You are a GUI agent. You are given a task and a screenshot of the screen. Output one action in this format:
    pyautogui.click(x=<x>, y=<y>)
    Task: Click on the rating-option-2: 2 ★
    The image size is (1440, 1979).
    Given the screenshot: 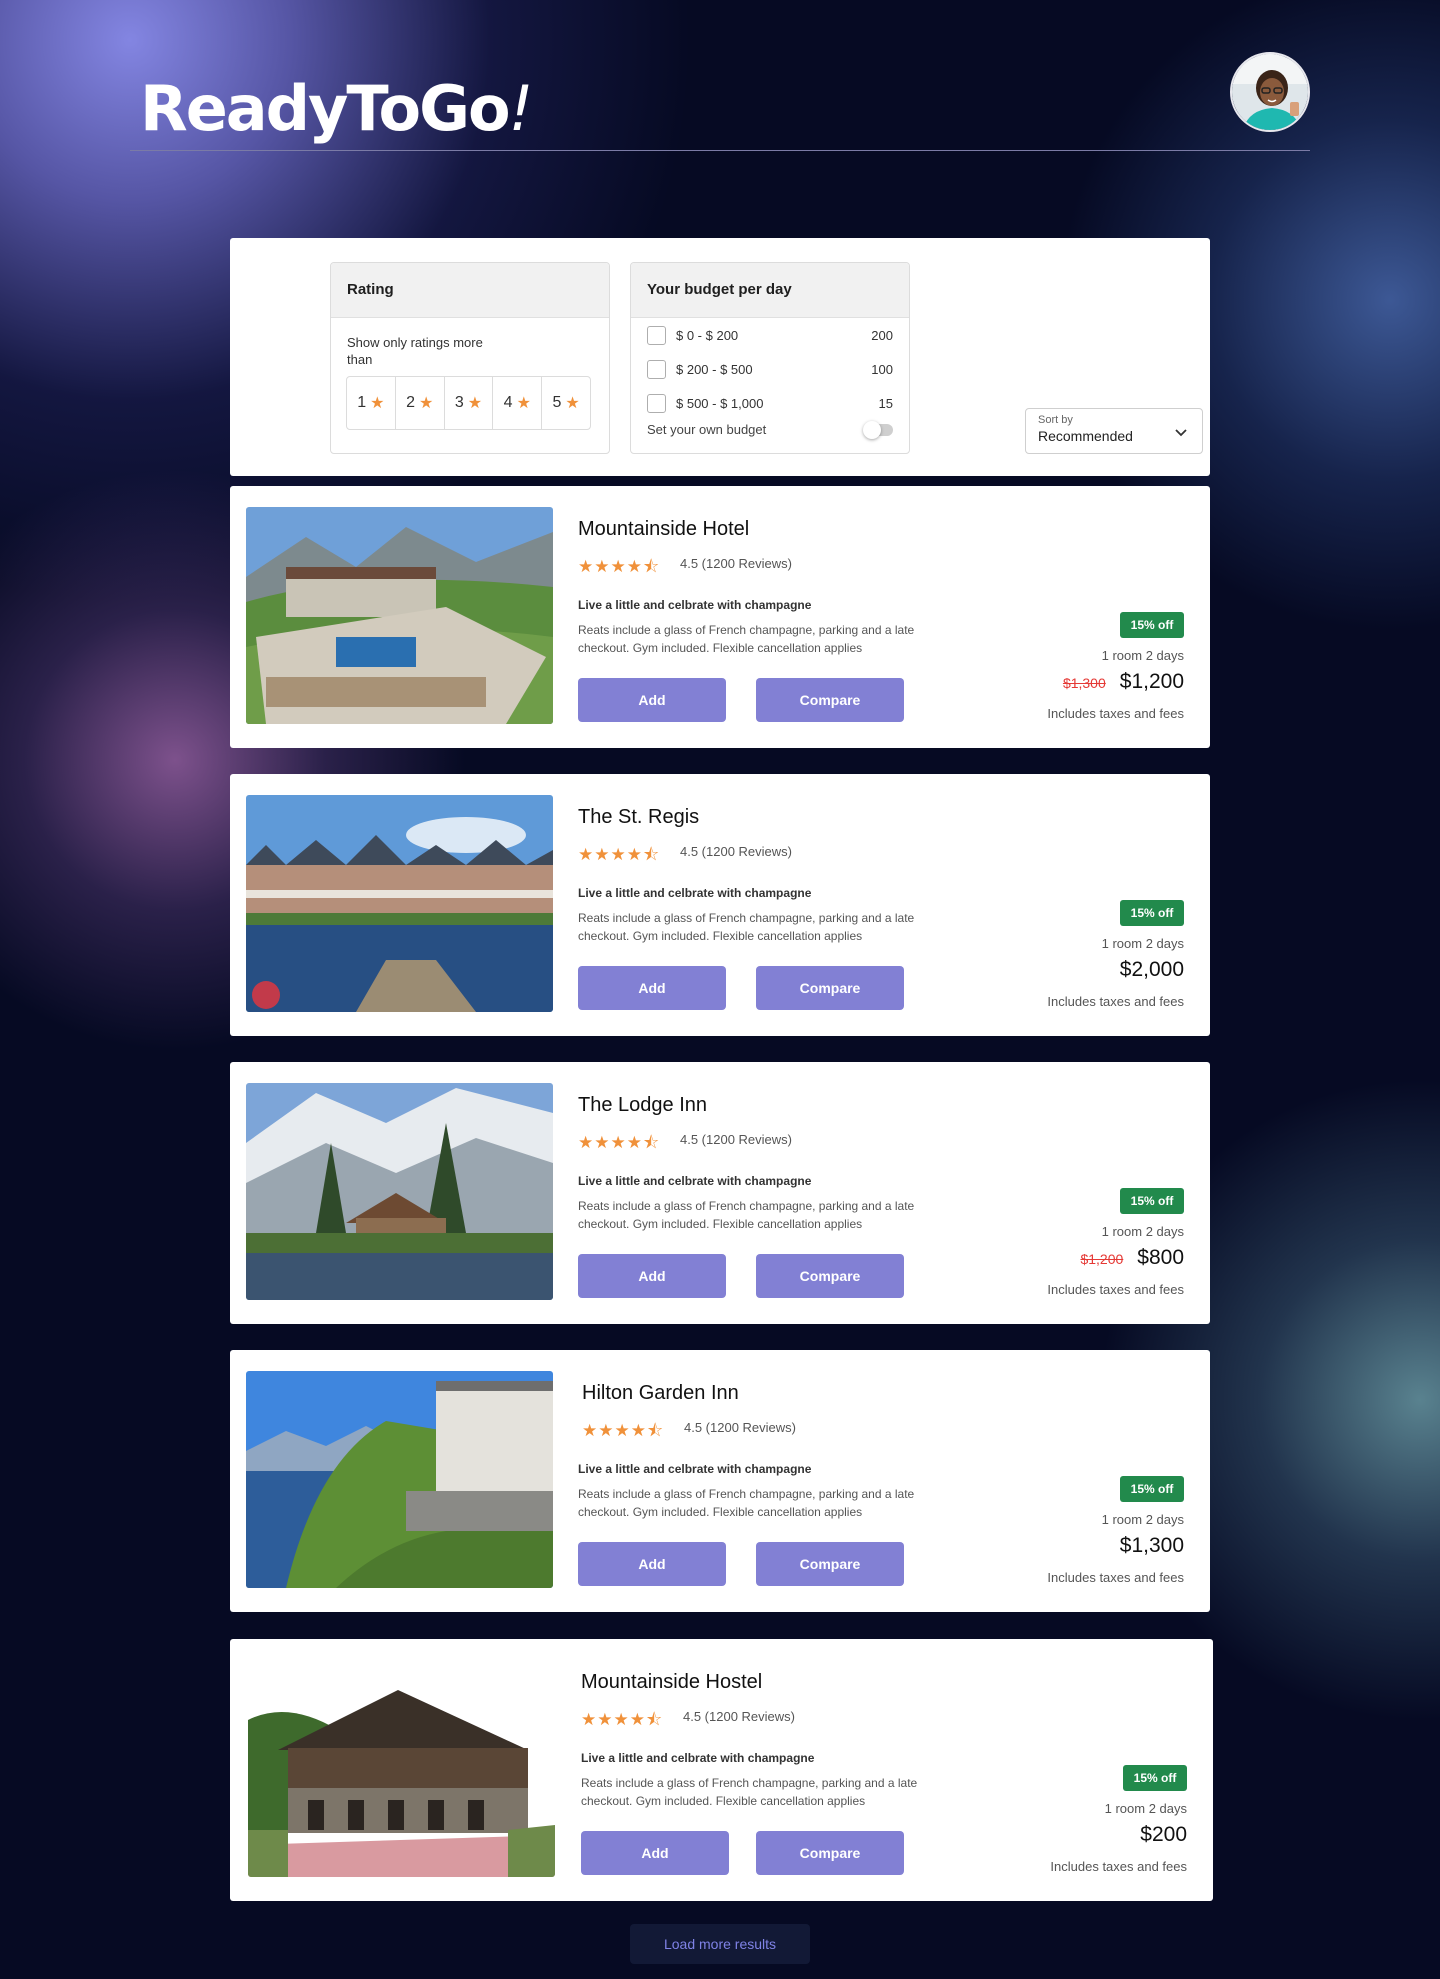 What is the action you would take?
    pyautogui.click(x=420, y=403)
    